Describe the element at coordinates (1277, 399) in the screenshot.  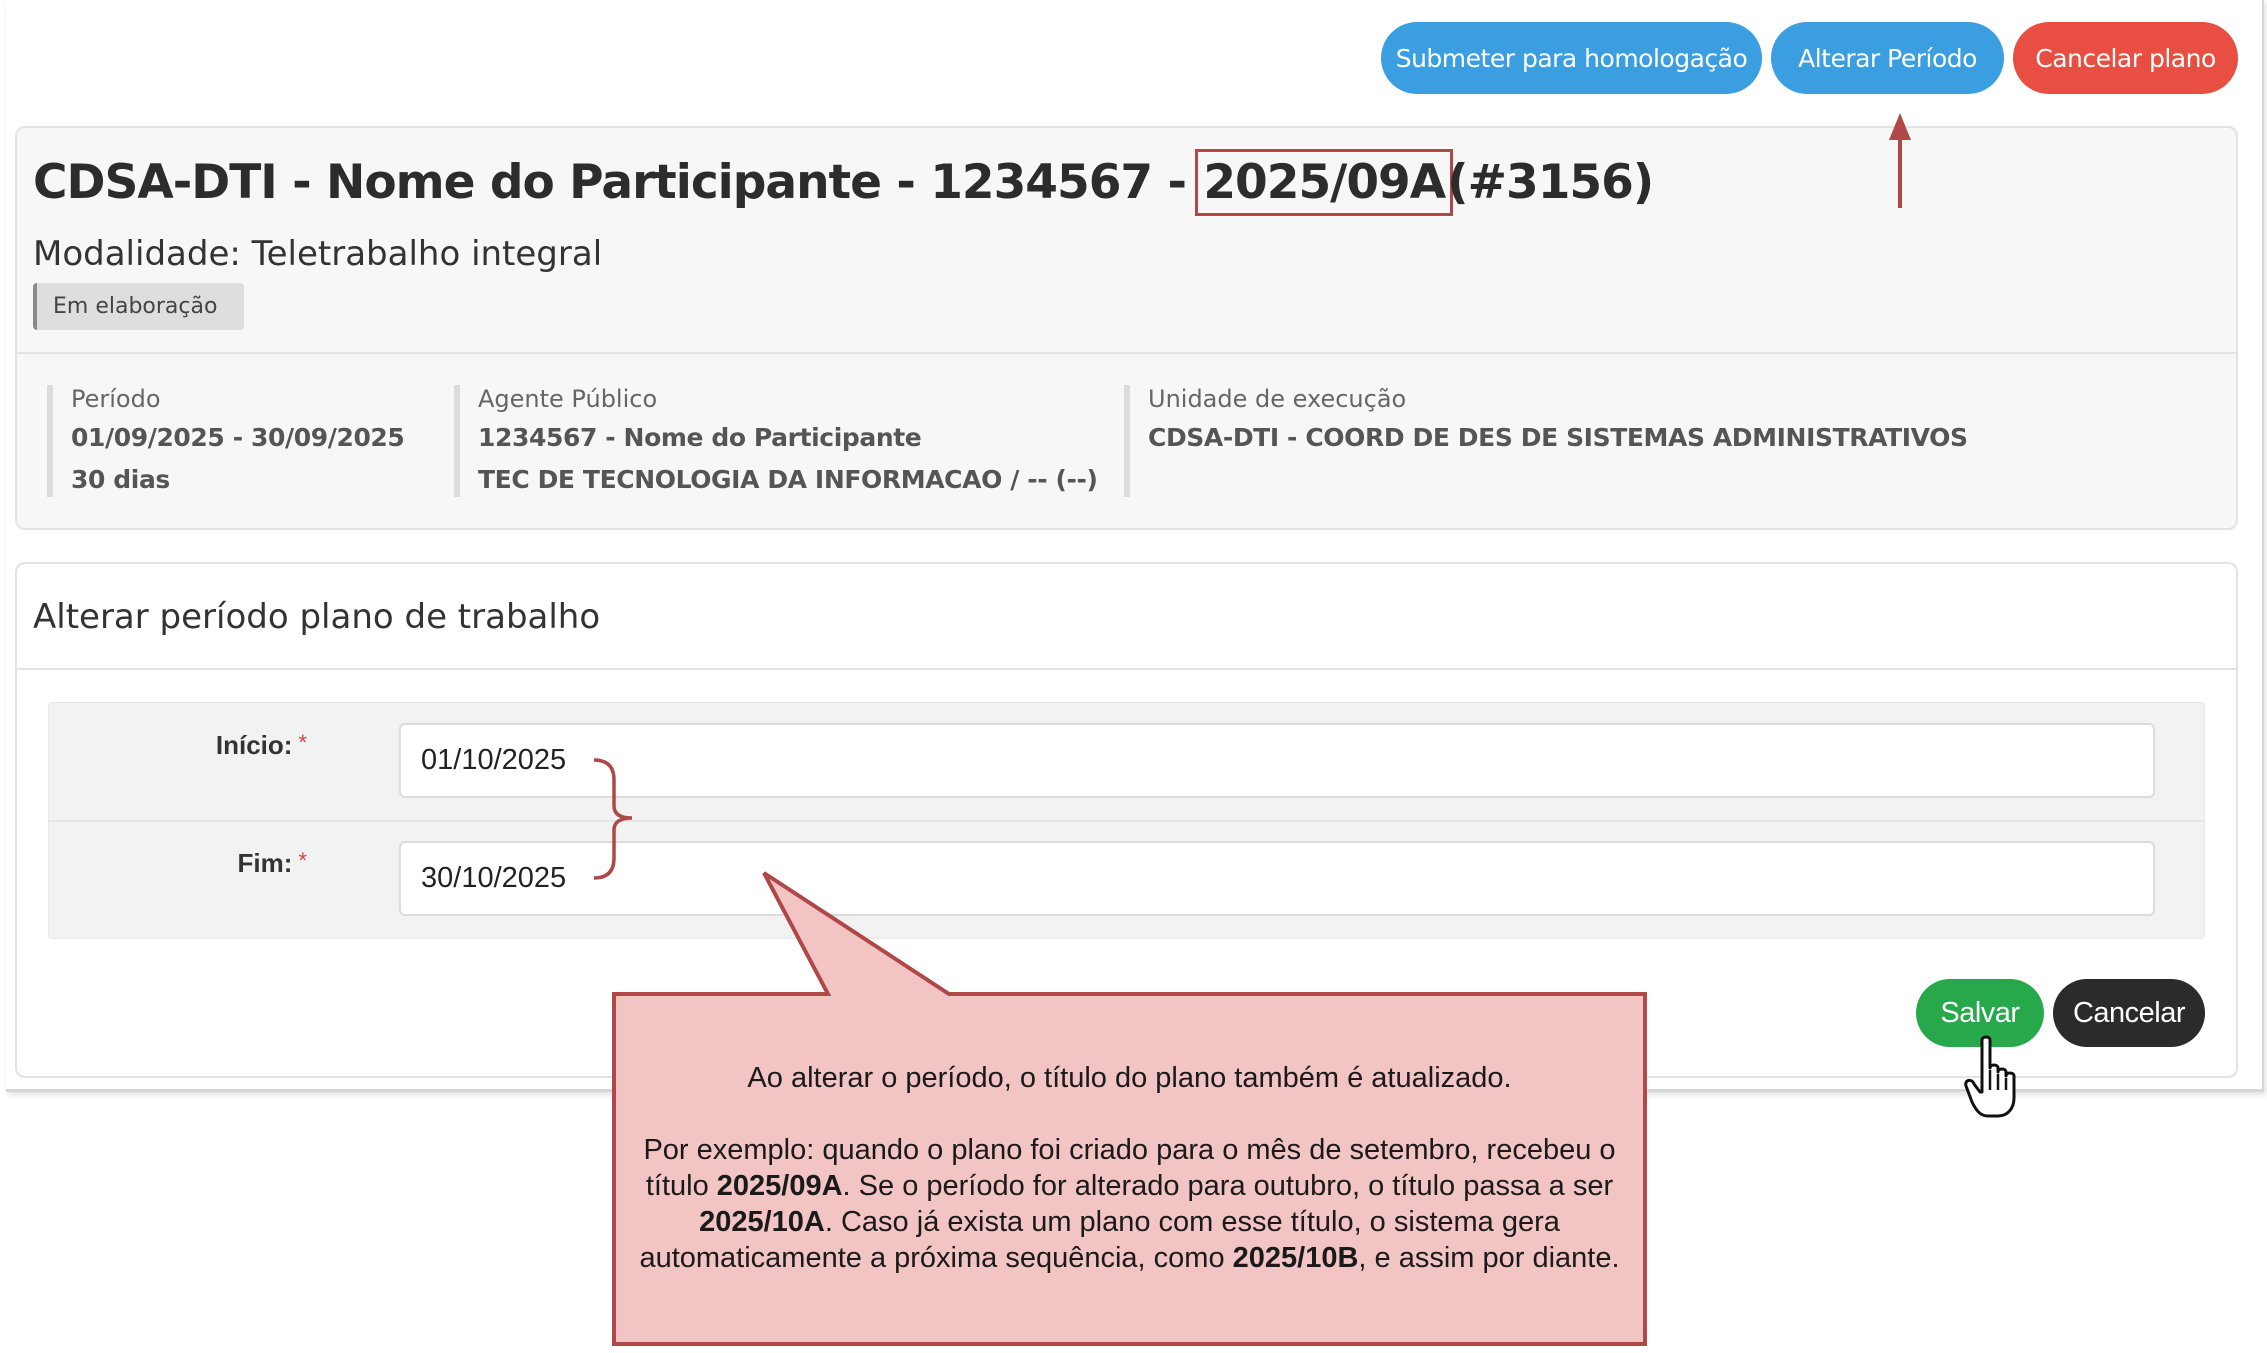
I see `unit-label: Unidade de execução` at that location.